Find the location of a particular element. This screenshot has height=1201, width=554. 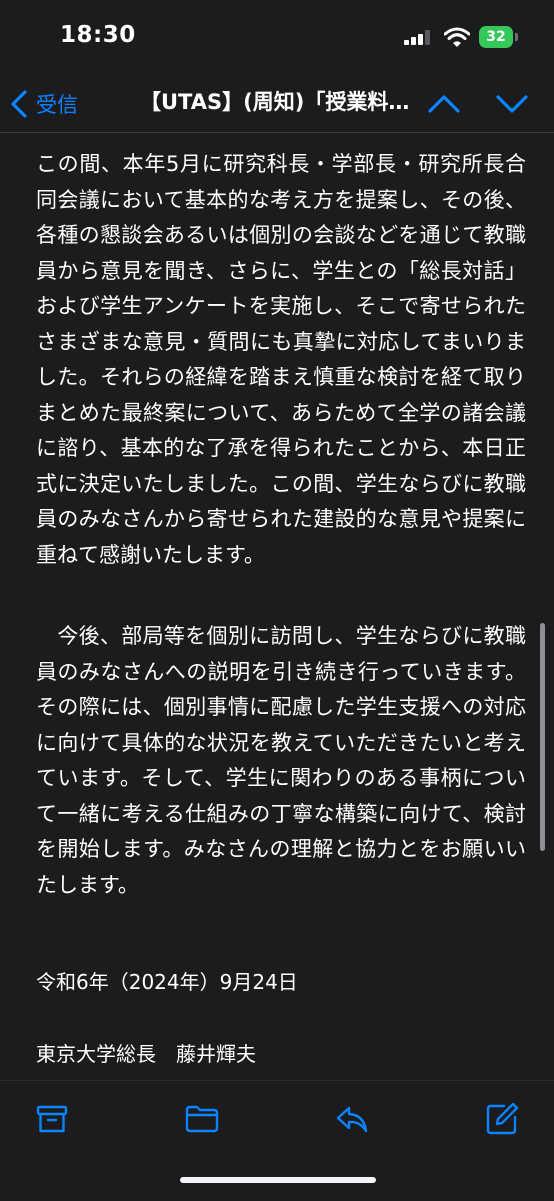

bottom-toolbar is located at coordinates (277, 1140).